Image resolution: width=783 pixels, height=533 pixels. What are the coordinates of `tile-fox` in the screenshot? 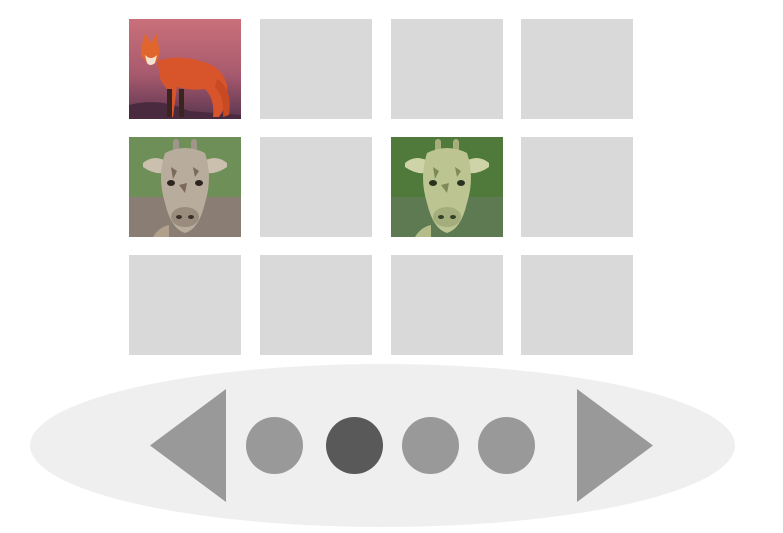 It's located at (185, 69).